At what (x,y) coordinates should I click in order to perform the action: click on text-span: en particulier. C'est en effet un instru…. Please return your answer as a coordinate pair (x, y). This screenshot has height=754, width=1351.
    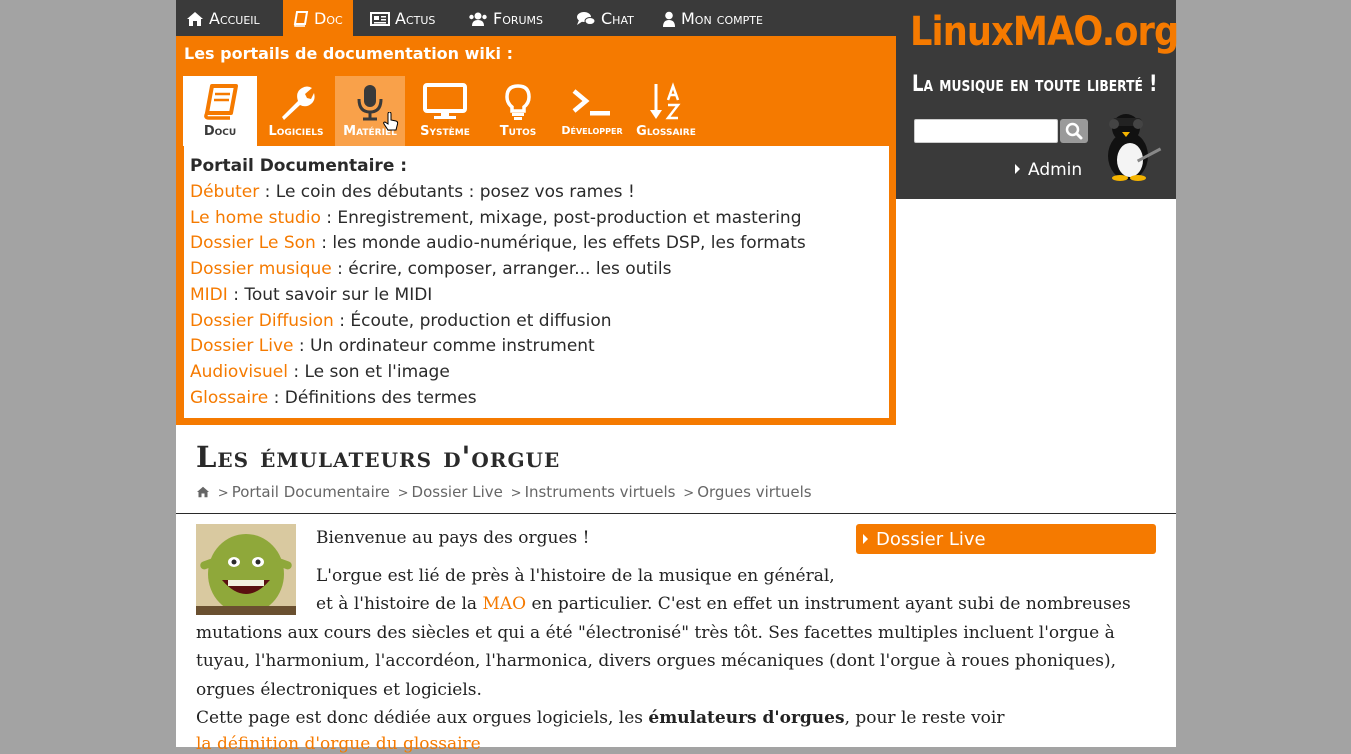
    Looking at the image, I should click on (828, 604).